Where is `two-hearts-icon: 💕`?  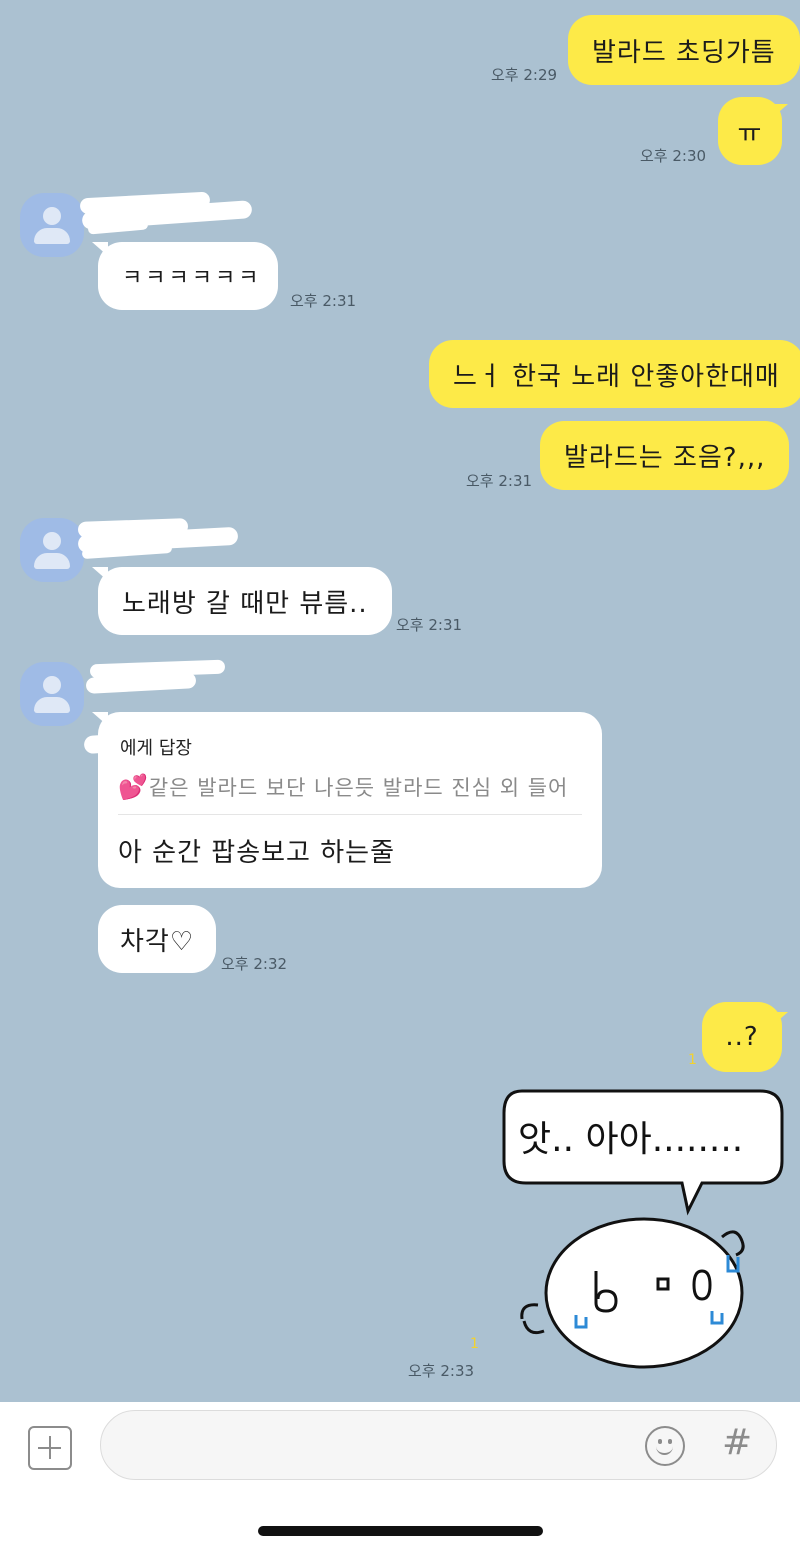 two-hearts-icon: 💕 is located at coordinates (133, 787).